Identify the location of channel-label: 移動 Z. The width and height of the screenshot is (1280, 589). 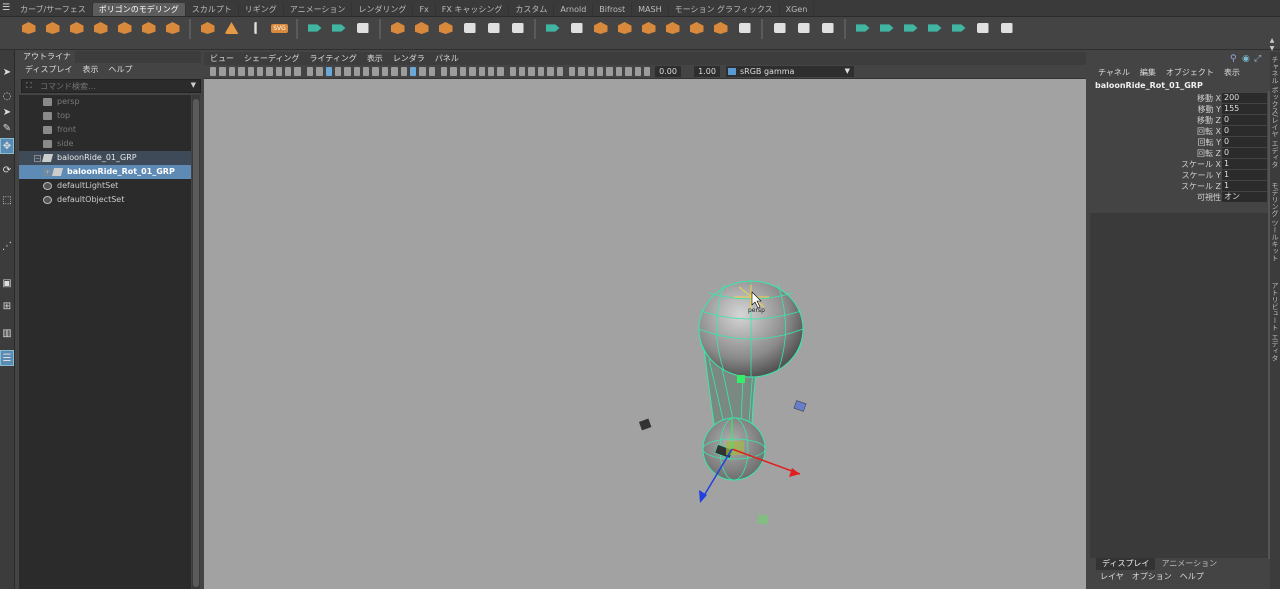
(1209, 120).